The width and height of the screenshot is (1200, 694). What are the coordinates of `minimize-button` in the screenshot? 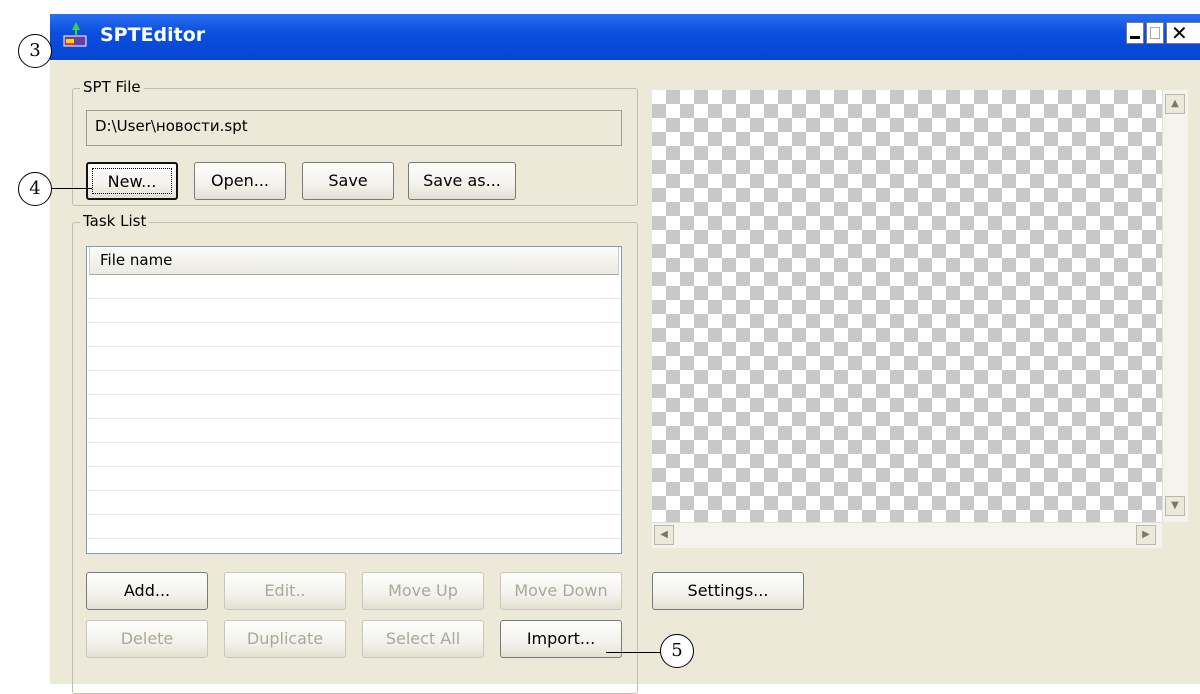 It's located at (1135, 33).